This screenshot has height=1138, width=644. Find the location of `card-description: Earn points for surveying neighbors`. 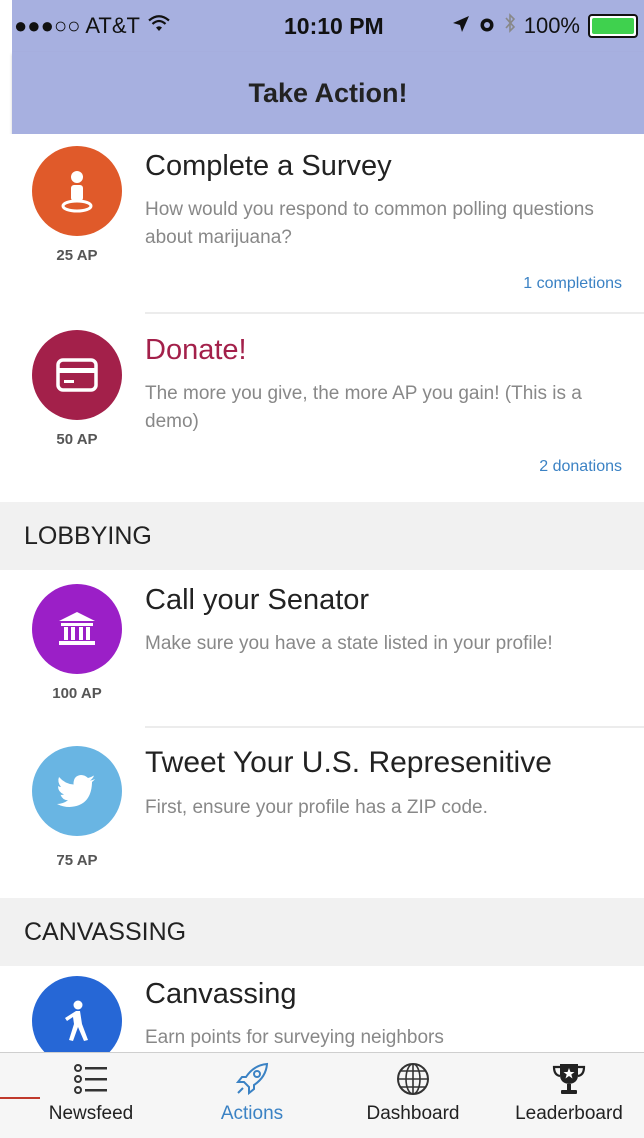

card-description: Earn points for surveying neighbors is located at coordinates (294, 1037).